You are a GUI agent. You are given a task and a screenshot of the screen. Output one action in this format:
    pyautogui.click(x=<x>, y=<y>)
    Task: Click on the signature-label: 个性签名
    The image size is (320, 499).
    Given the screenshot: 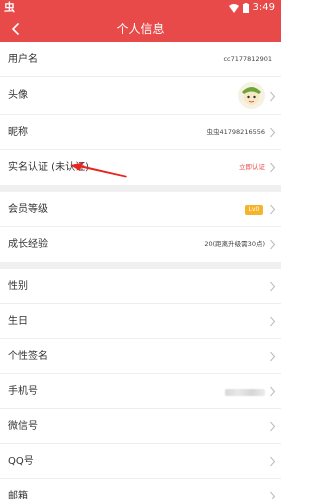 What is the action you would take?
    pyautogui.click(x=28, y=356)
    